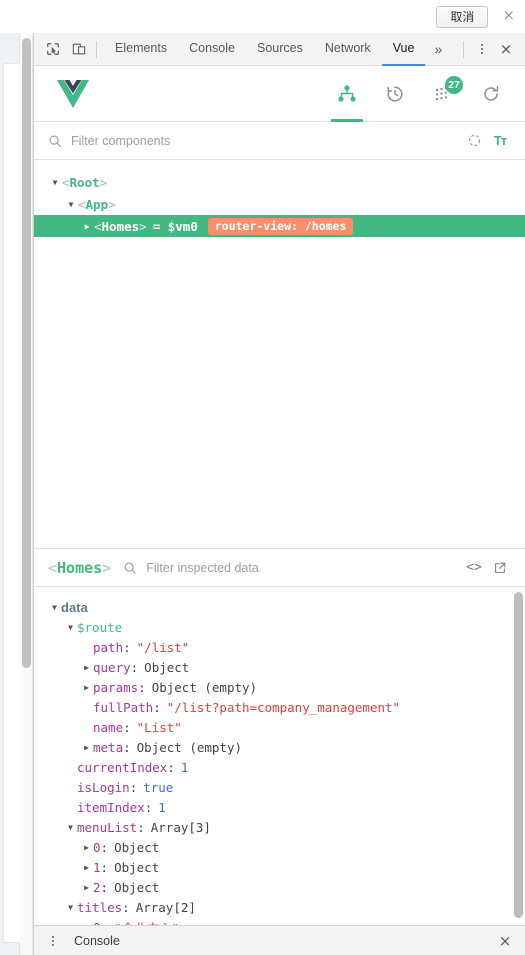 The image size is (525, 955). What do you see at coordinates (505, 941) in the screenshot?
I see `drawer-close-icon: ×` at bounding box center [505, 941].